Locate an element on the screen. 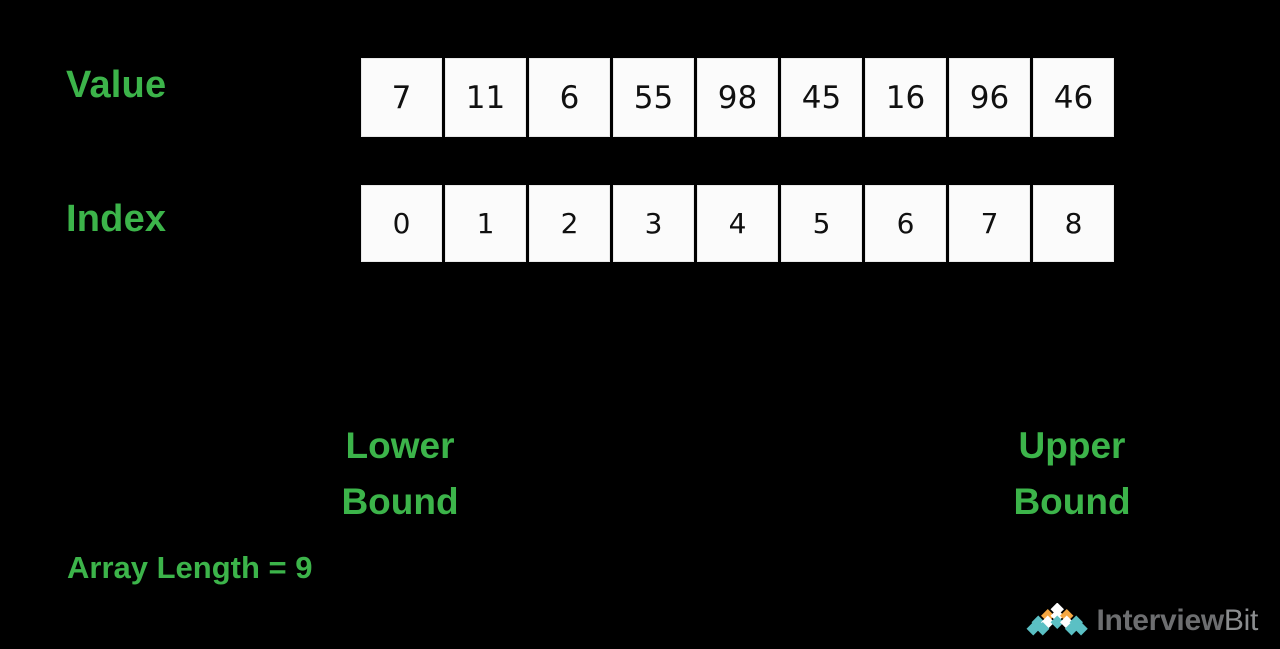 Image resolution: width=1280 pixels, height=649 pixels. index-cell: 6 is located at coordinates (905, 223).